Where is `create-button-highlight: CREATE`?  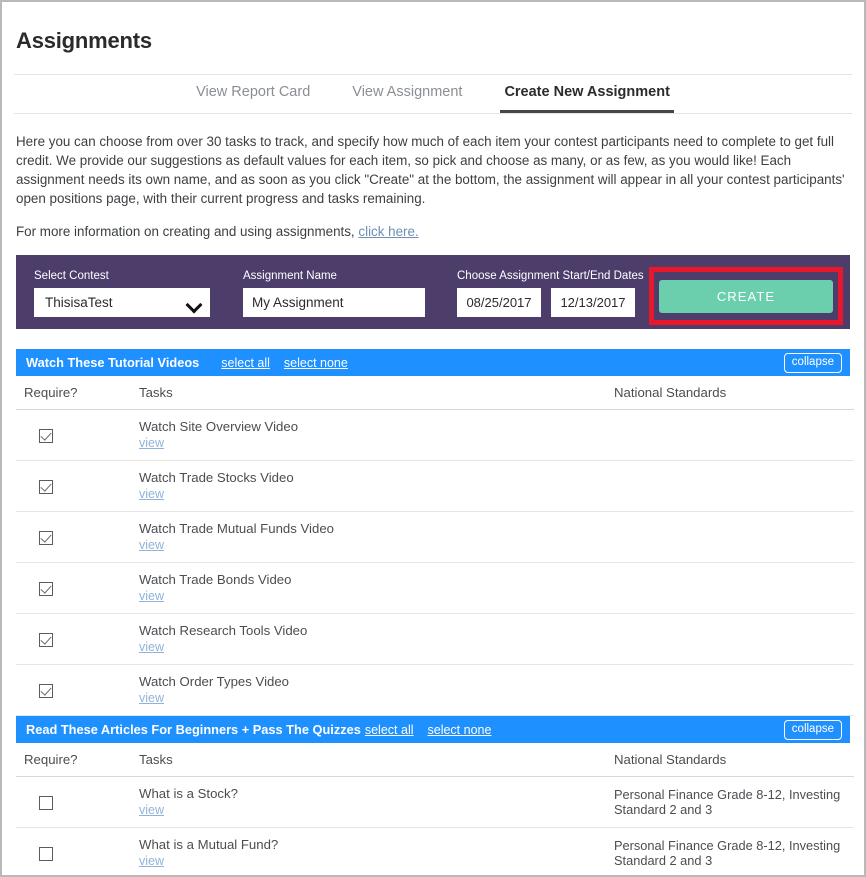
create-button-highlight: CREATE is located at coordinates (746, 296).